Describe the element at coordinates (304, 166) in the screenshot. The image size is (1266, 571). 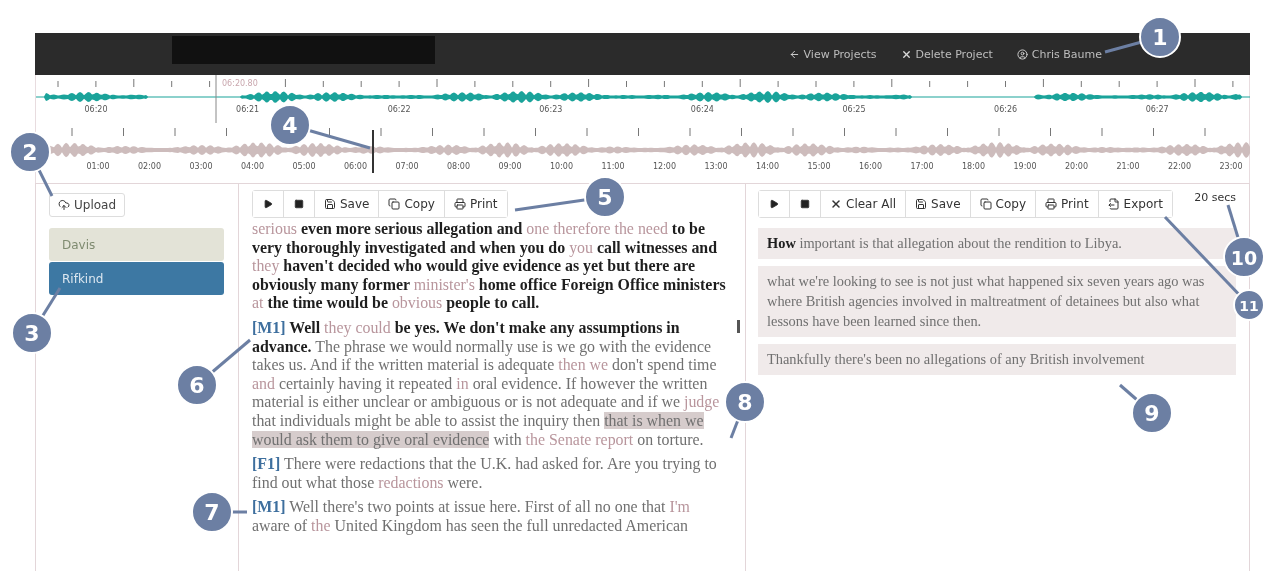
I see `time-label: 05:00` at that location.